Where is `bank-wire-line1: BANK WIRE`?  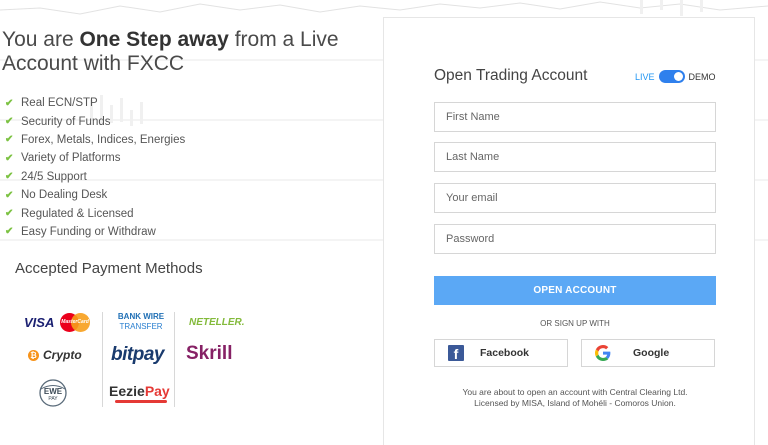
bank-wire-line1: BANK WIRE is located at coordinates (141, 316).